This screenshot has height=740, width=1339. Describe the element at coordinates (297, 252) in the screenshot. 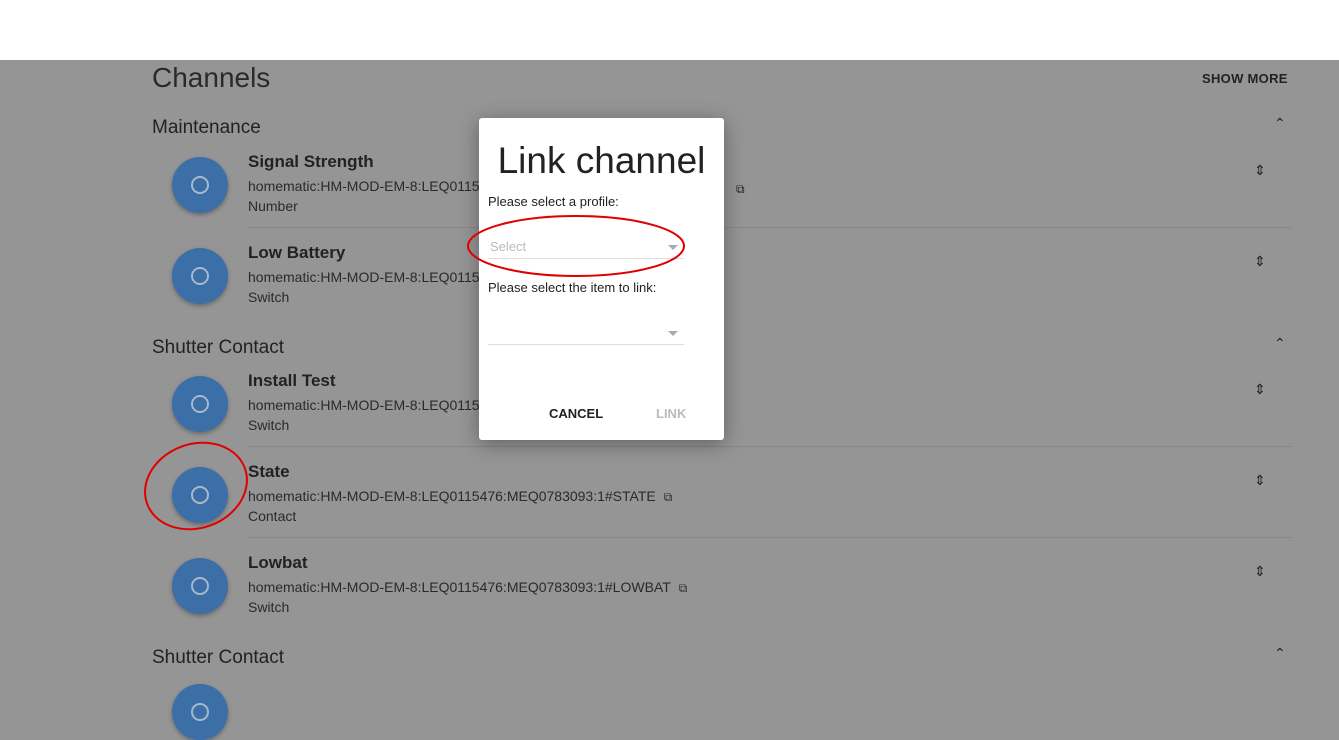

I see `channel-name: Low Battery` at that location.